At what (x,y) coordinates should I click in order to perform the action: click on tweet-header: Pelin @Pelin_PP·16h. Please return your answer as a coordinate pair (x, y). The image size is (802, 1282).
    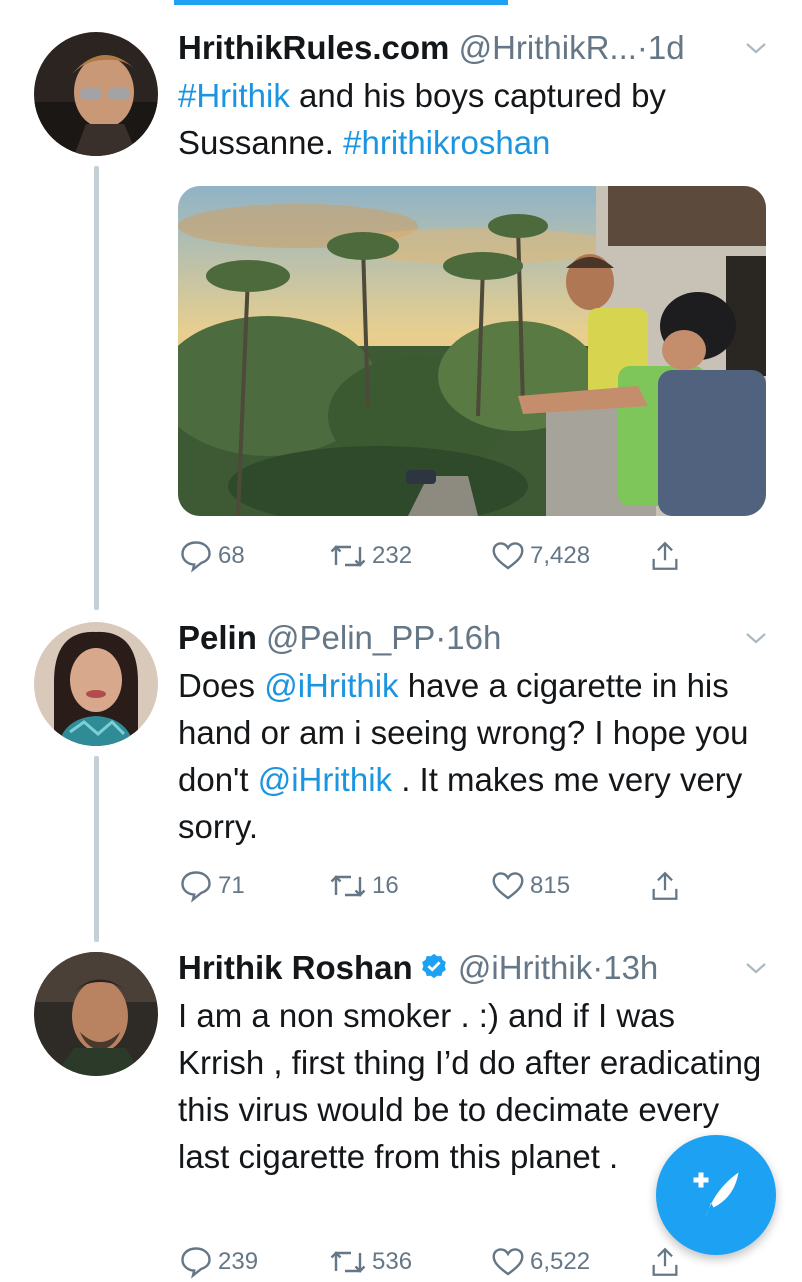
    Looking at the image, I should click on (472, 638).